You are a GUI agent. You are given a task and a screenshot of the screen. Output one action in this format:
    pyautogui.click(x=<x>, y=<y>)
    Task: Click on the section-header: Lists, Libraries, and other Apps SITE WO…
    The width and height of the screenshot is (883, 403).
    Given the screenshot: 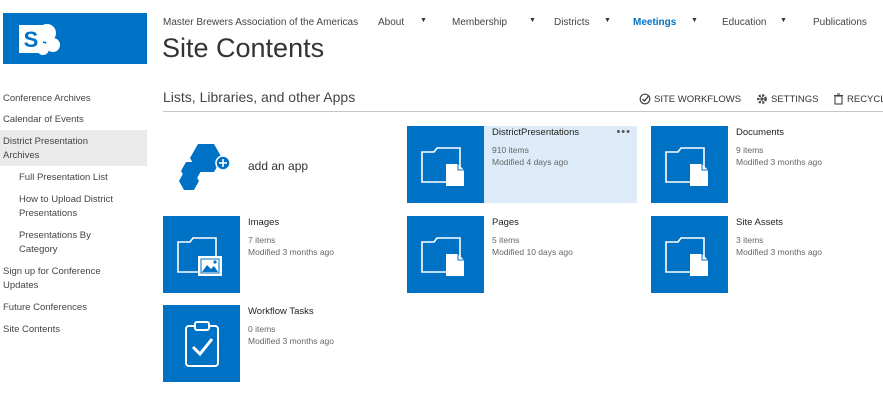 What is the action you would take?
    pyautogui.click(x=523, y=100)
    